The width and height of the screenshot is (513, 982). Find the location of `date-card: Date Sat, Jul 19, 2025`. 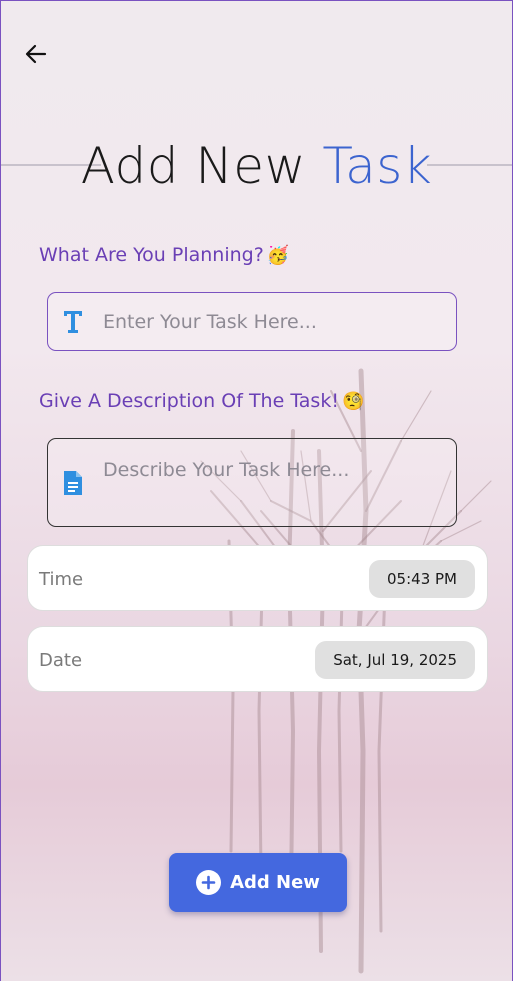

date-card: Date Sat, Jul 19, 2025 is located at coordinates (257, 659).